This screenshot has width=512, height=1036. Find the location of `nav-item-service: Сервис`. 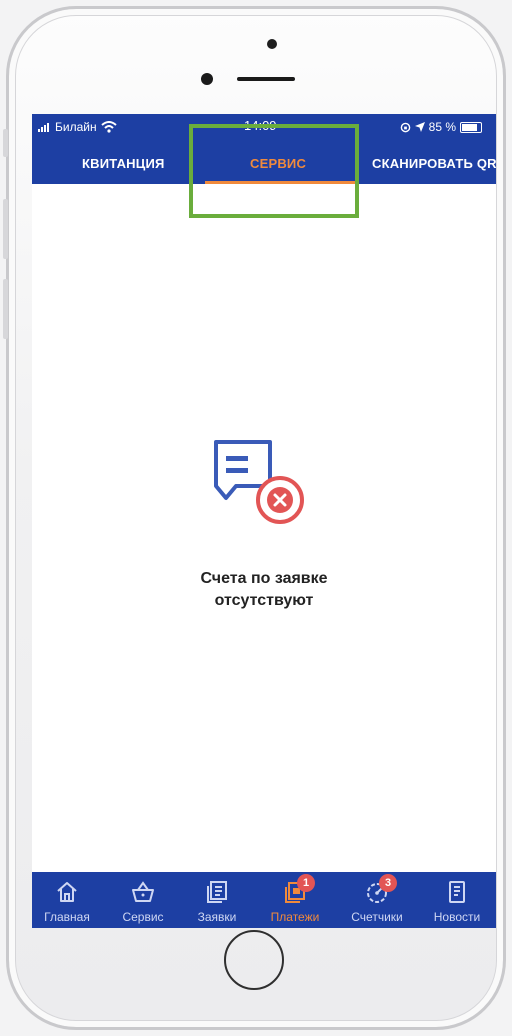

nav-item-service: Сервис is located at coordinates (143, 902).